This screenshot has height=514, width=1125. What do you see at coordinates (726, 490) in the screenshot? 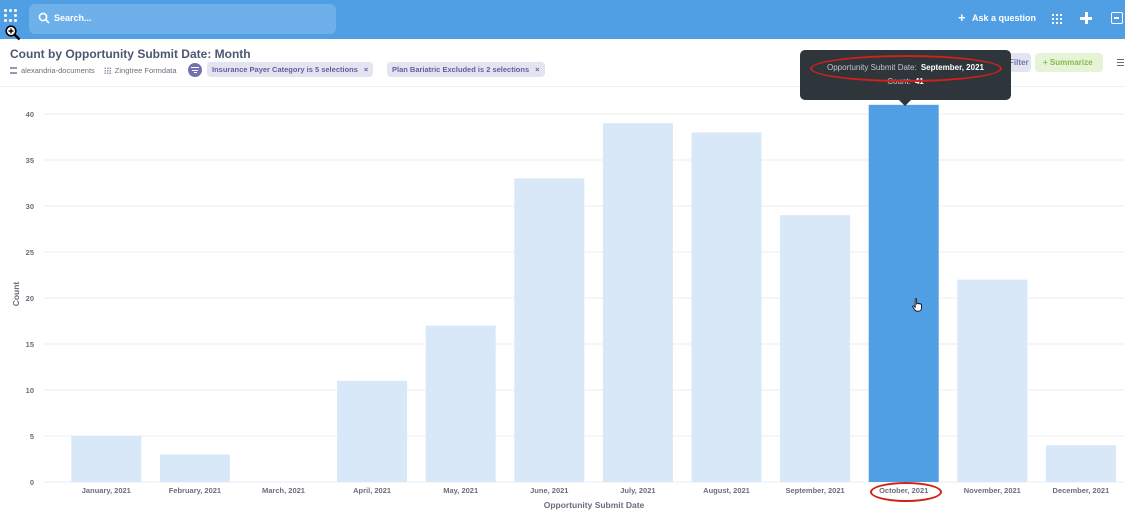
I see `x-tick-label: August, 2021` at bounding box center [726, 490].